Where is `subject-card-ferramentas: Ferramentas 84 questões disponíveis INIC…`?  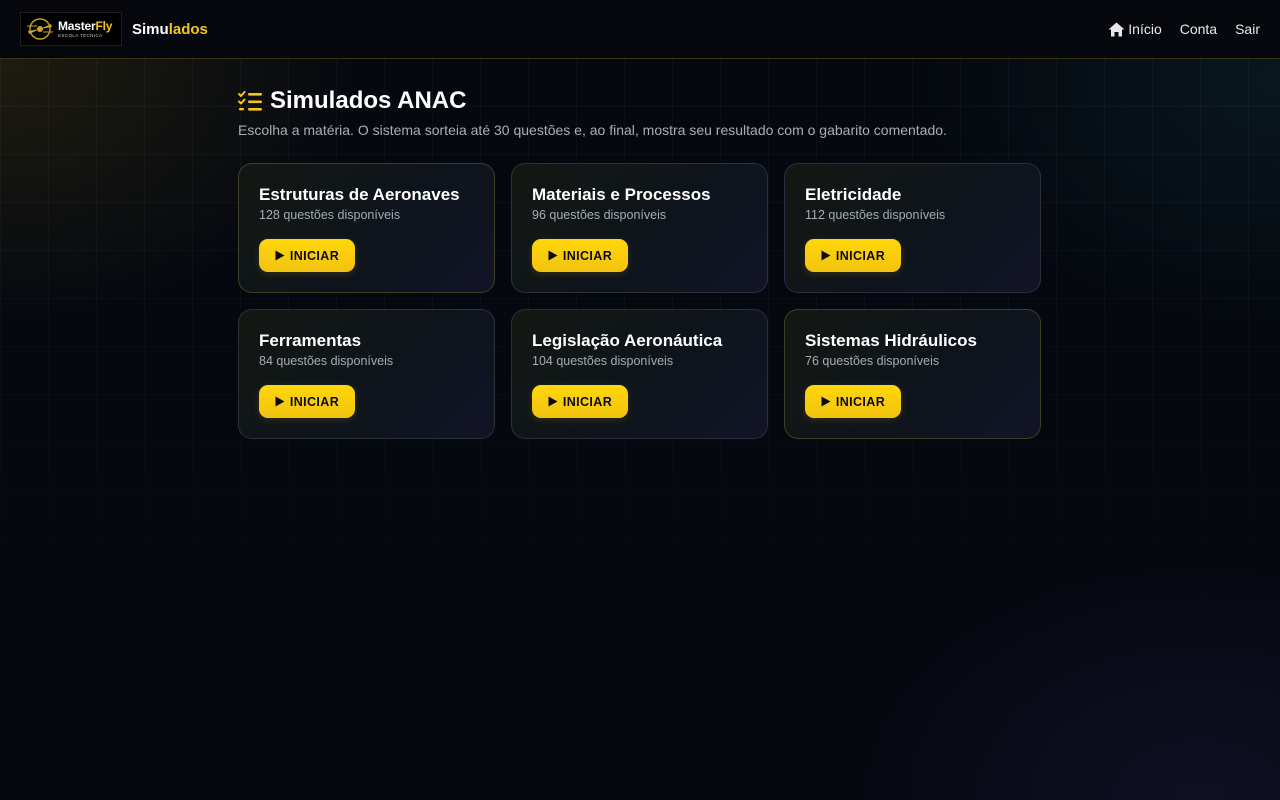 subject-card-ferramentas: Ferramentas 84 questões disponíveis INIC… is located at coordinates (366, 374).